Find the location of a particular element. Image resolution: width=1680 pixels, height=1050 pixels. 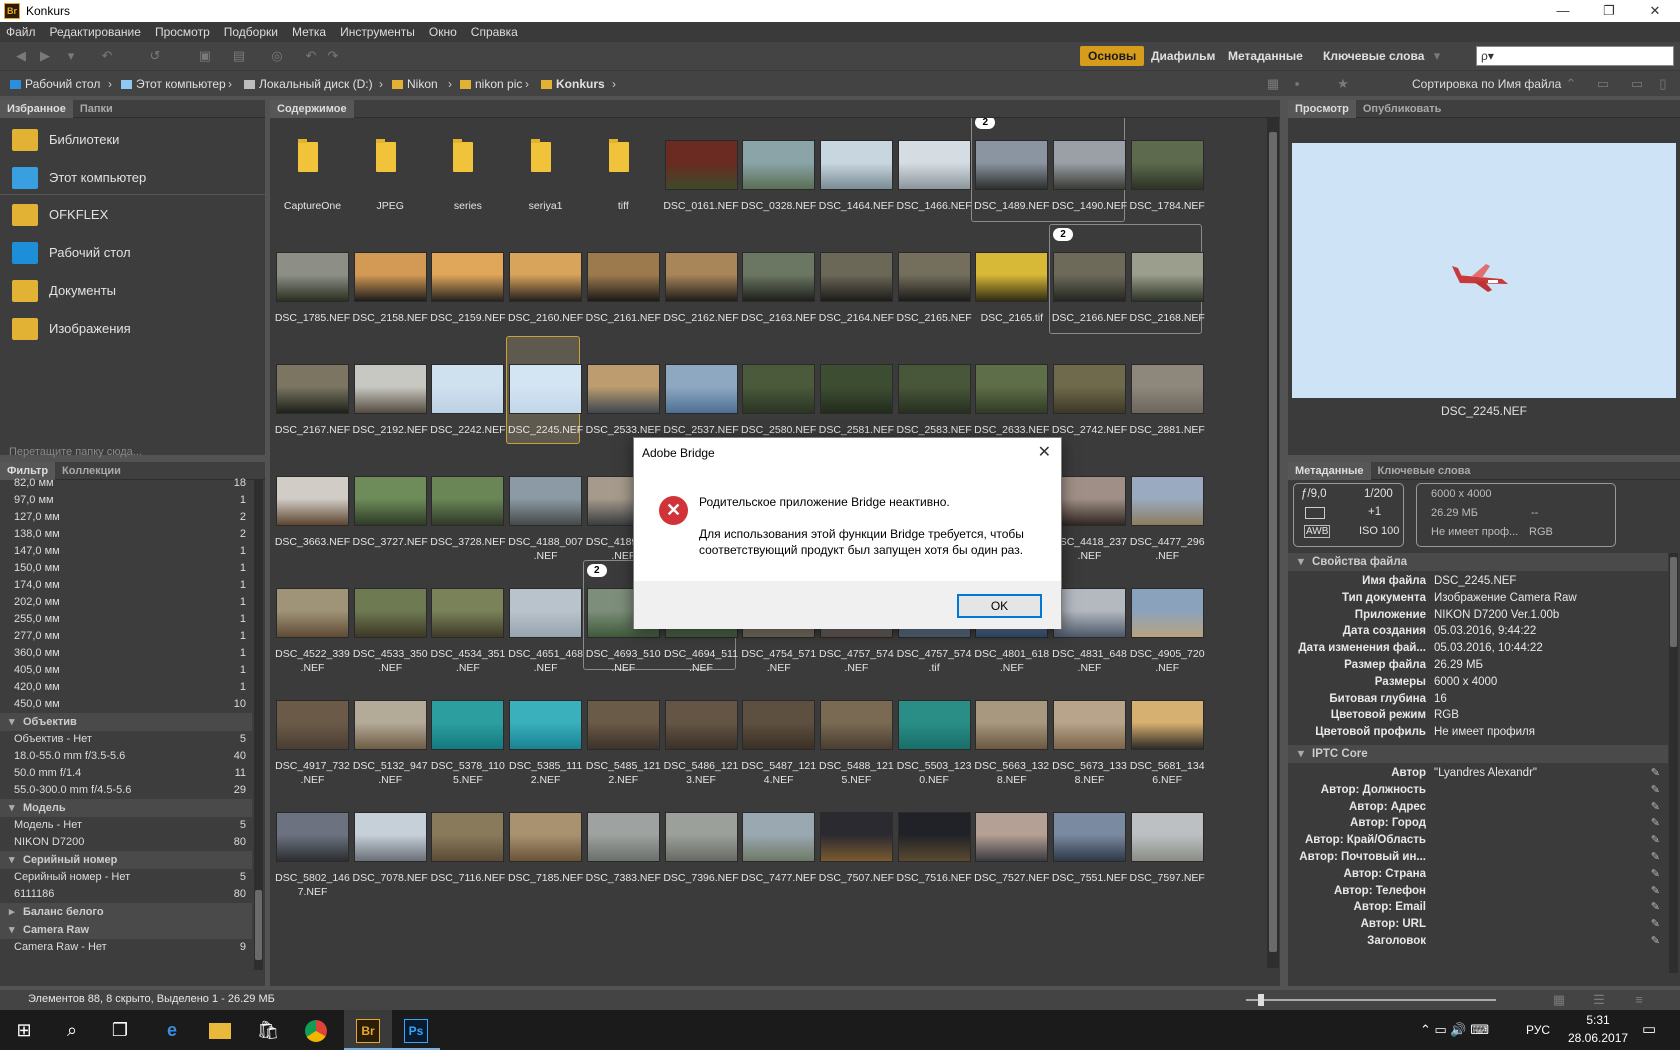

breadcrumb-disk: Локальный диск (D:) is located at coordinates (308, 84).